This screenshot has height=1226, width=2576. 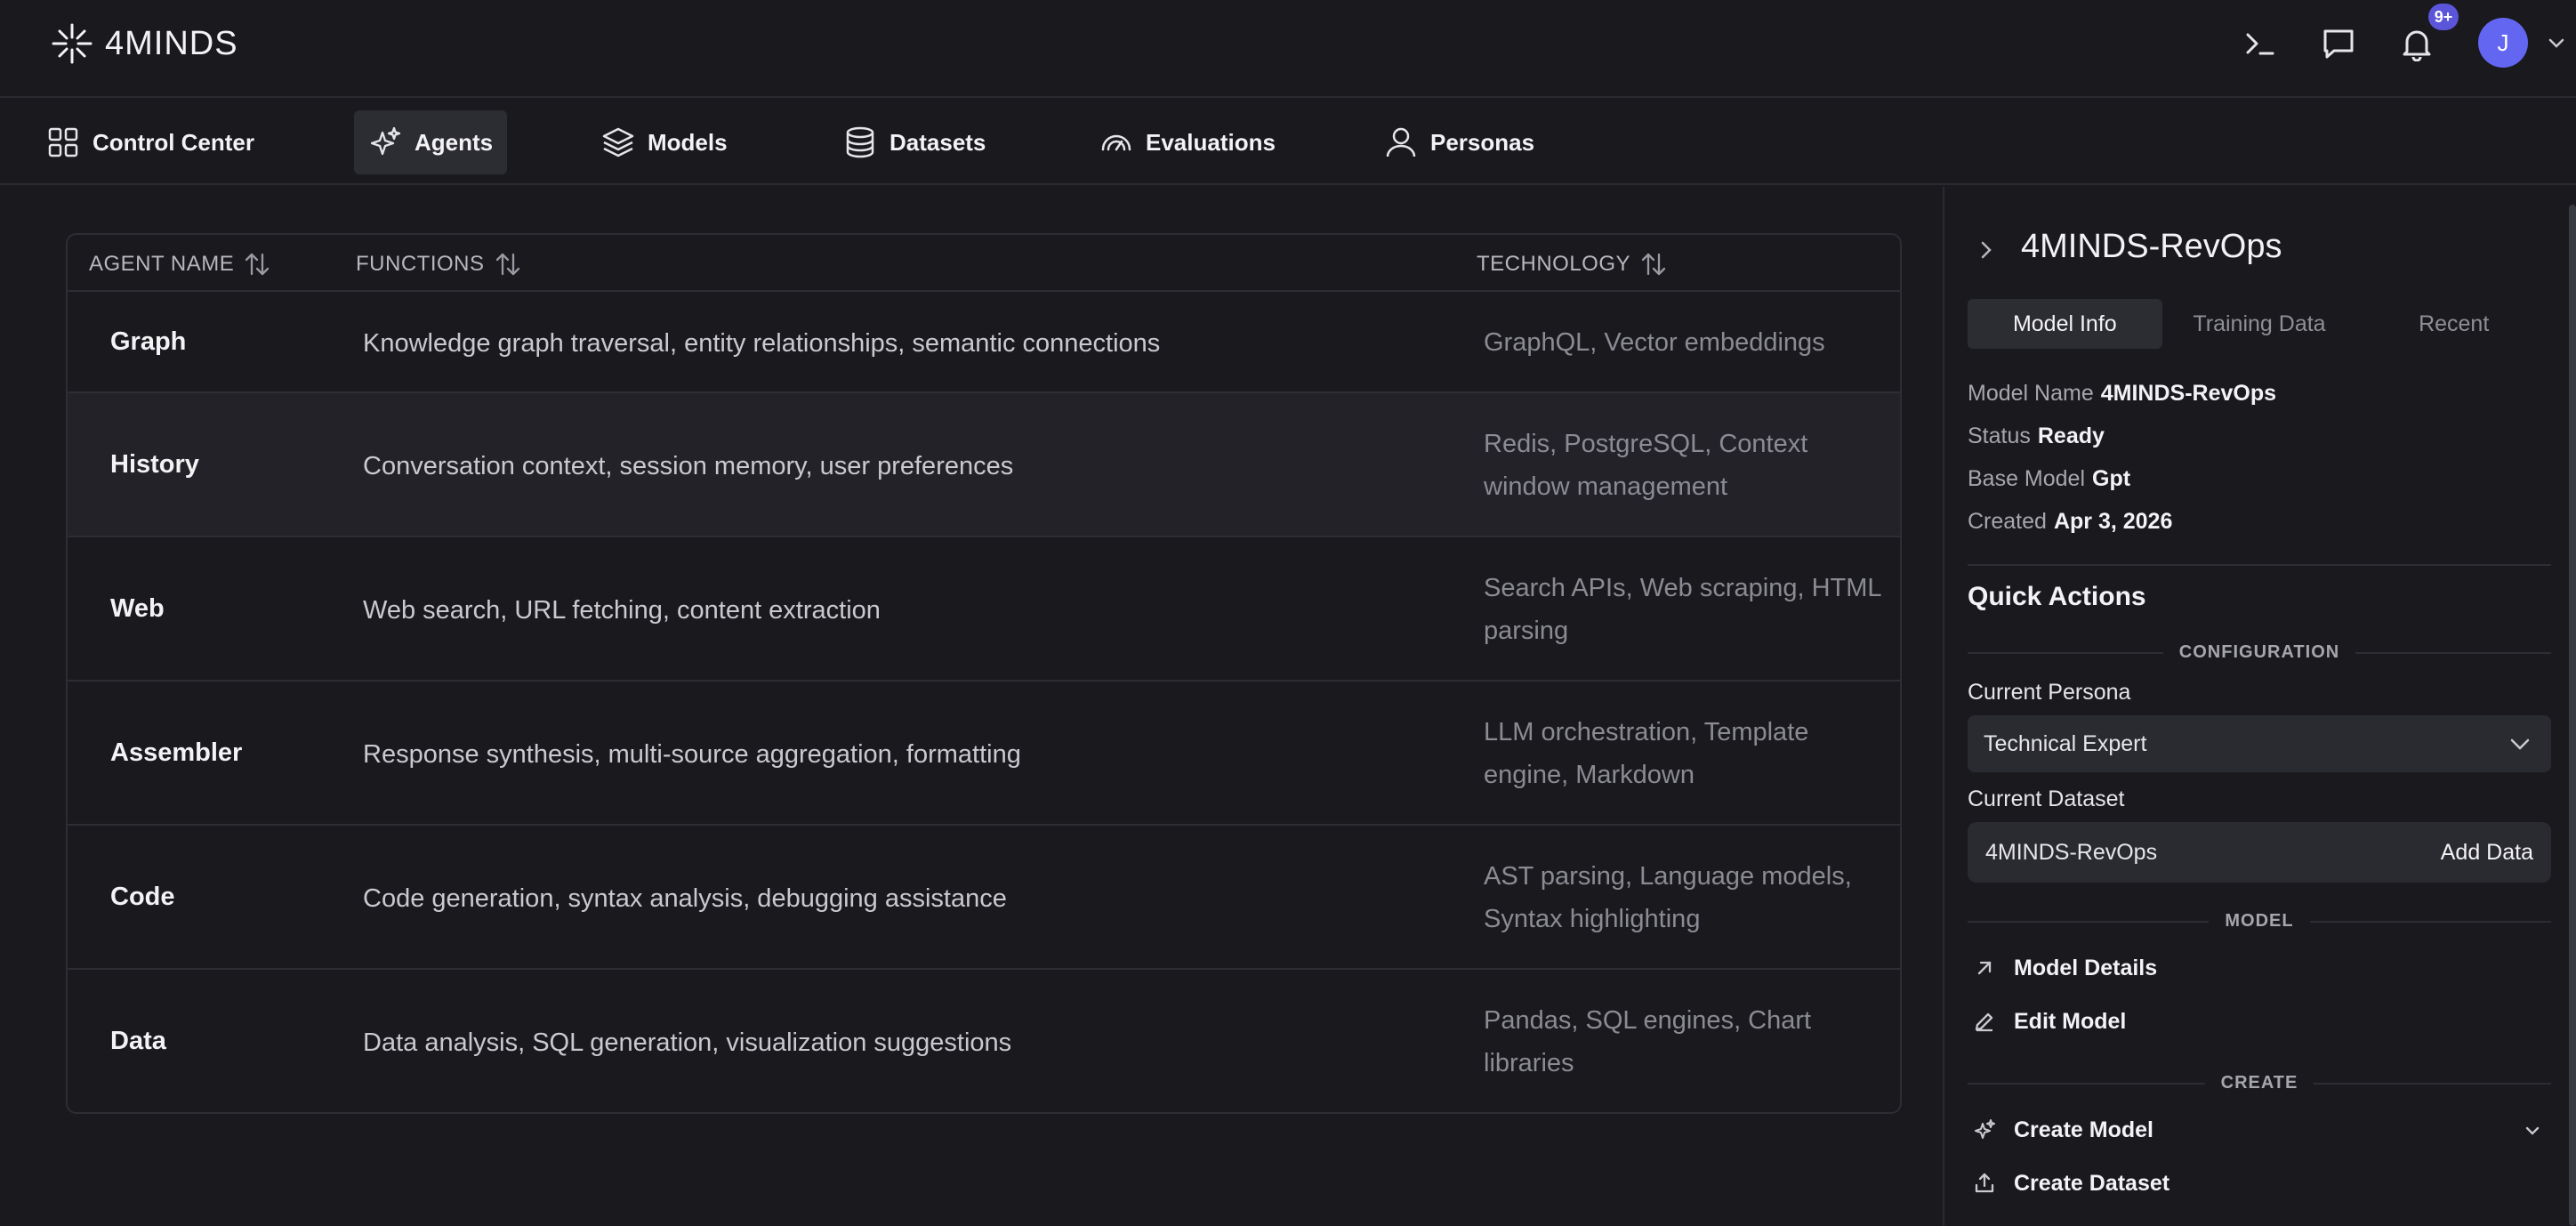 I want to click on agent-name: Assembler, so click(x=176, y=752).